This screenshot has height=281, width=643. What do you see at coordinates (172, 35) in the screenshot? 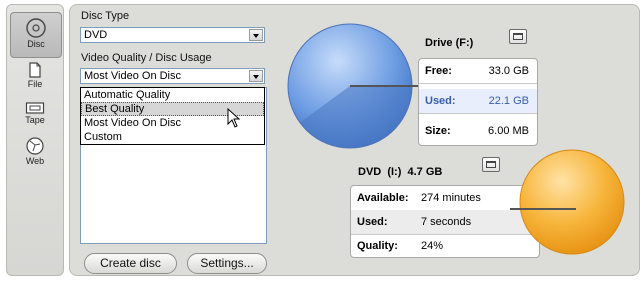
I see `disc-type-select: DVD` at bounding box center [172, 35].